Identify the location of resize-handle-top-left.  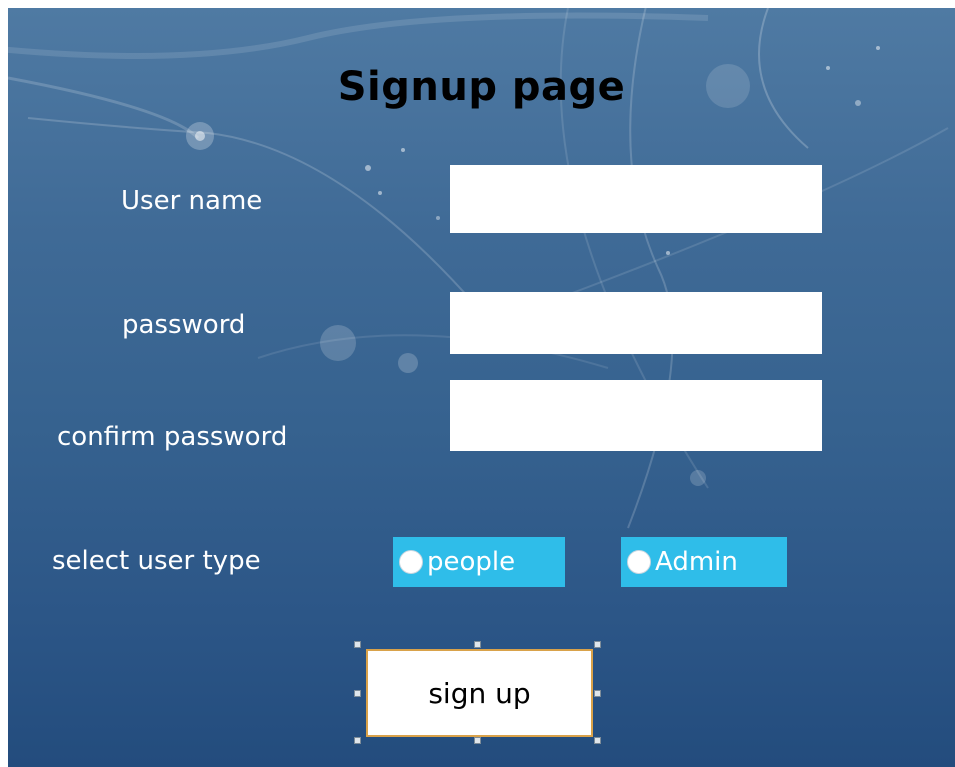
(357, 644).